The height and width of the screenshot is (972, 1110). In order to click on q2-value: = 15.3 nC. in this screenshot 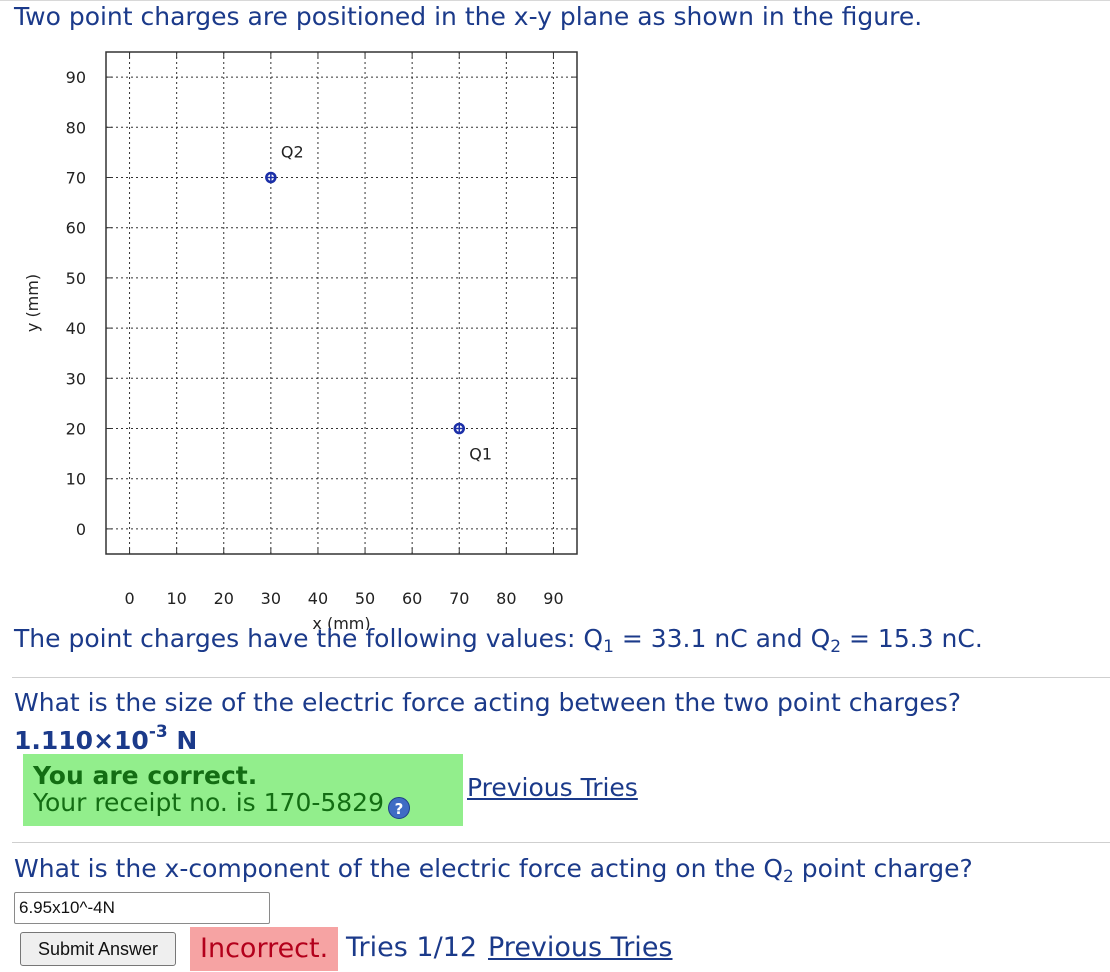, I will do `click(912, 638)`.